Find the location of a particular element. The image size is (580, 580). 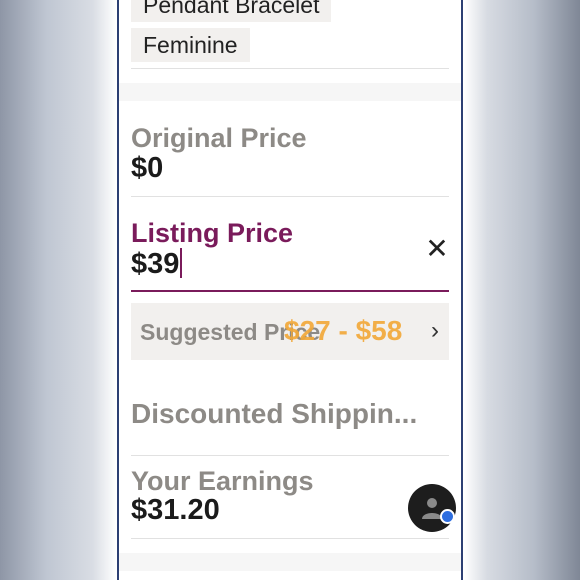

original-price-value: $0 is located at coordinates (147, 168).